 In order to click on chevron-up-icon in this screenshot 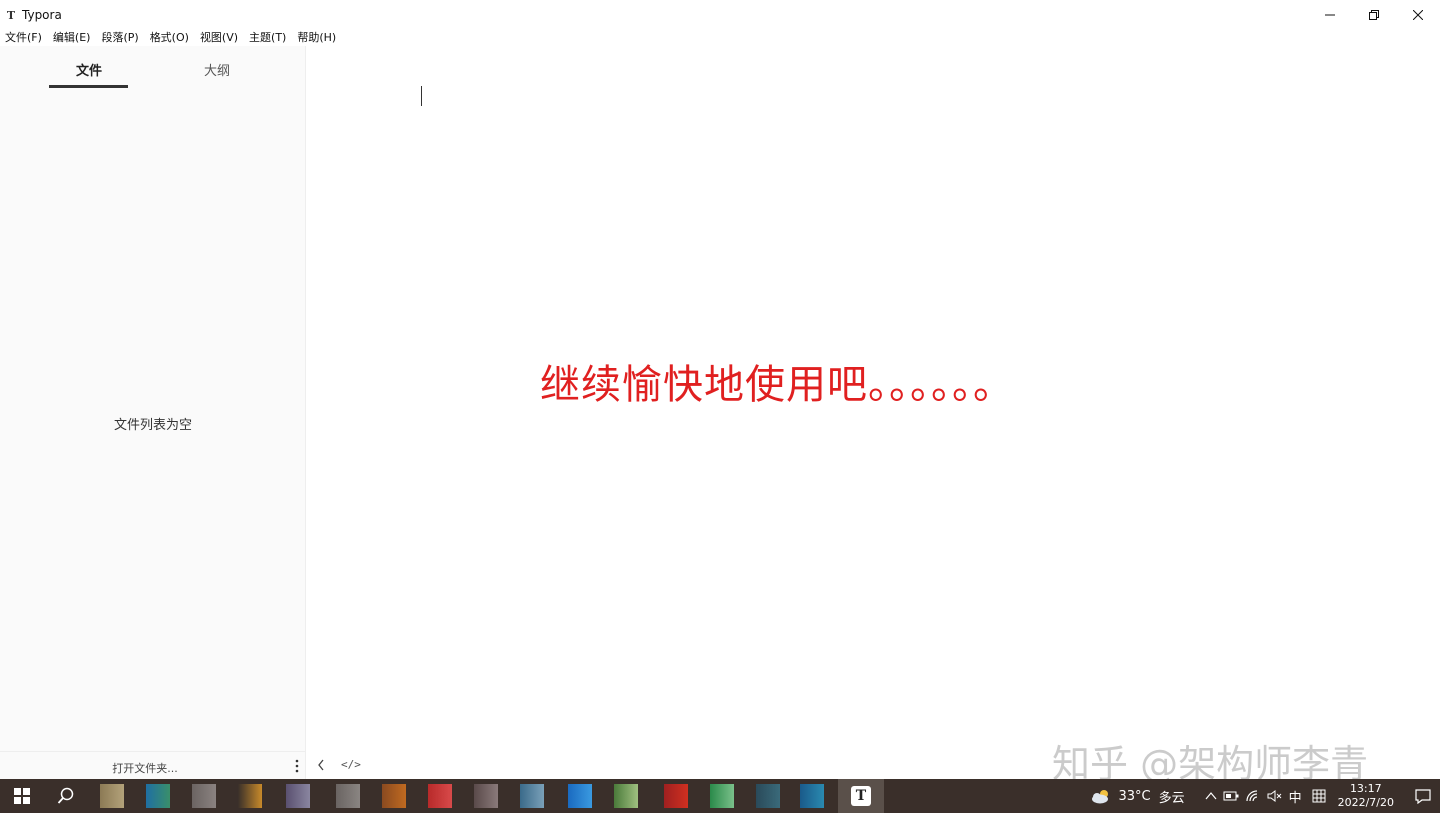, I will do `click(1211, 796)`.